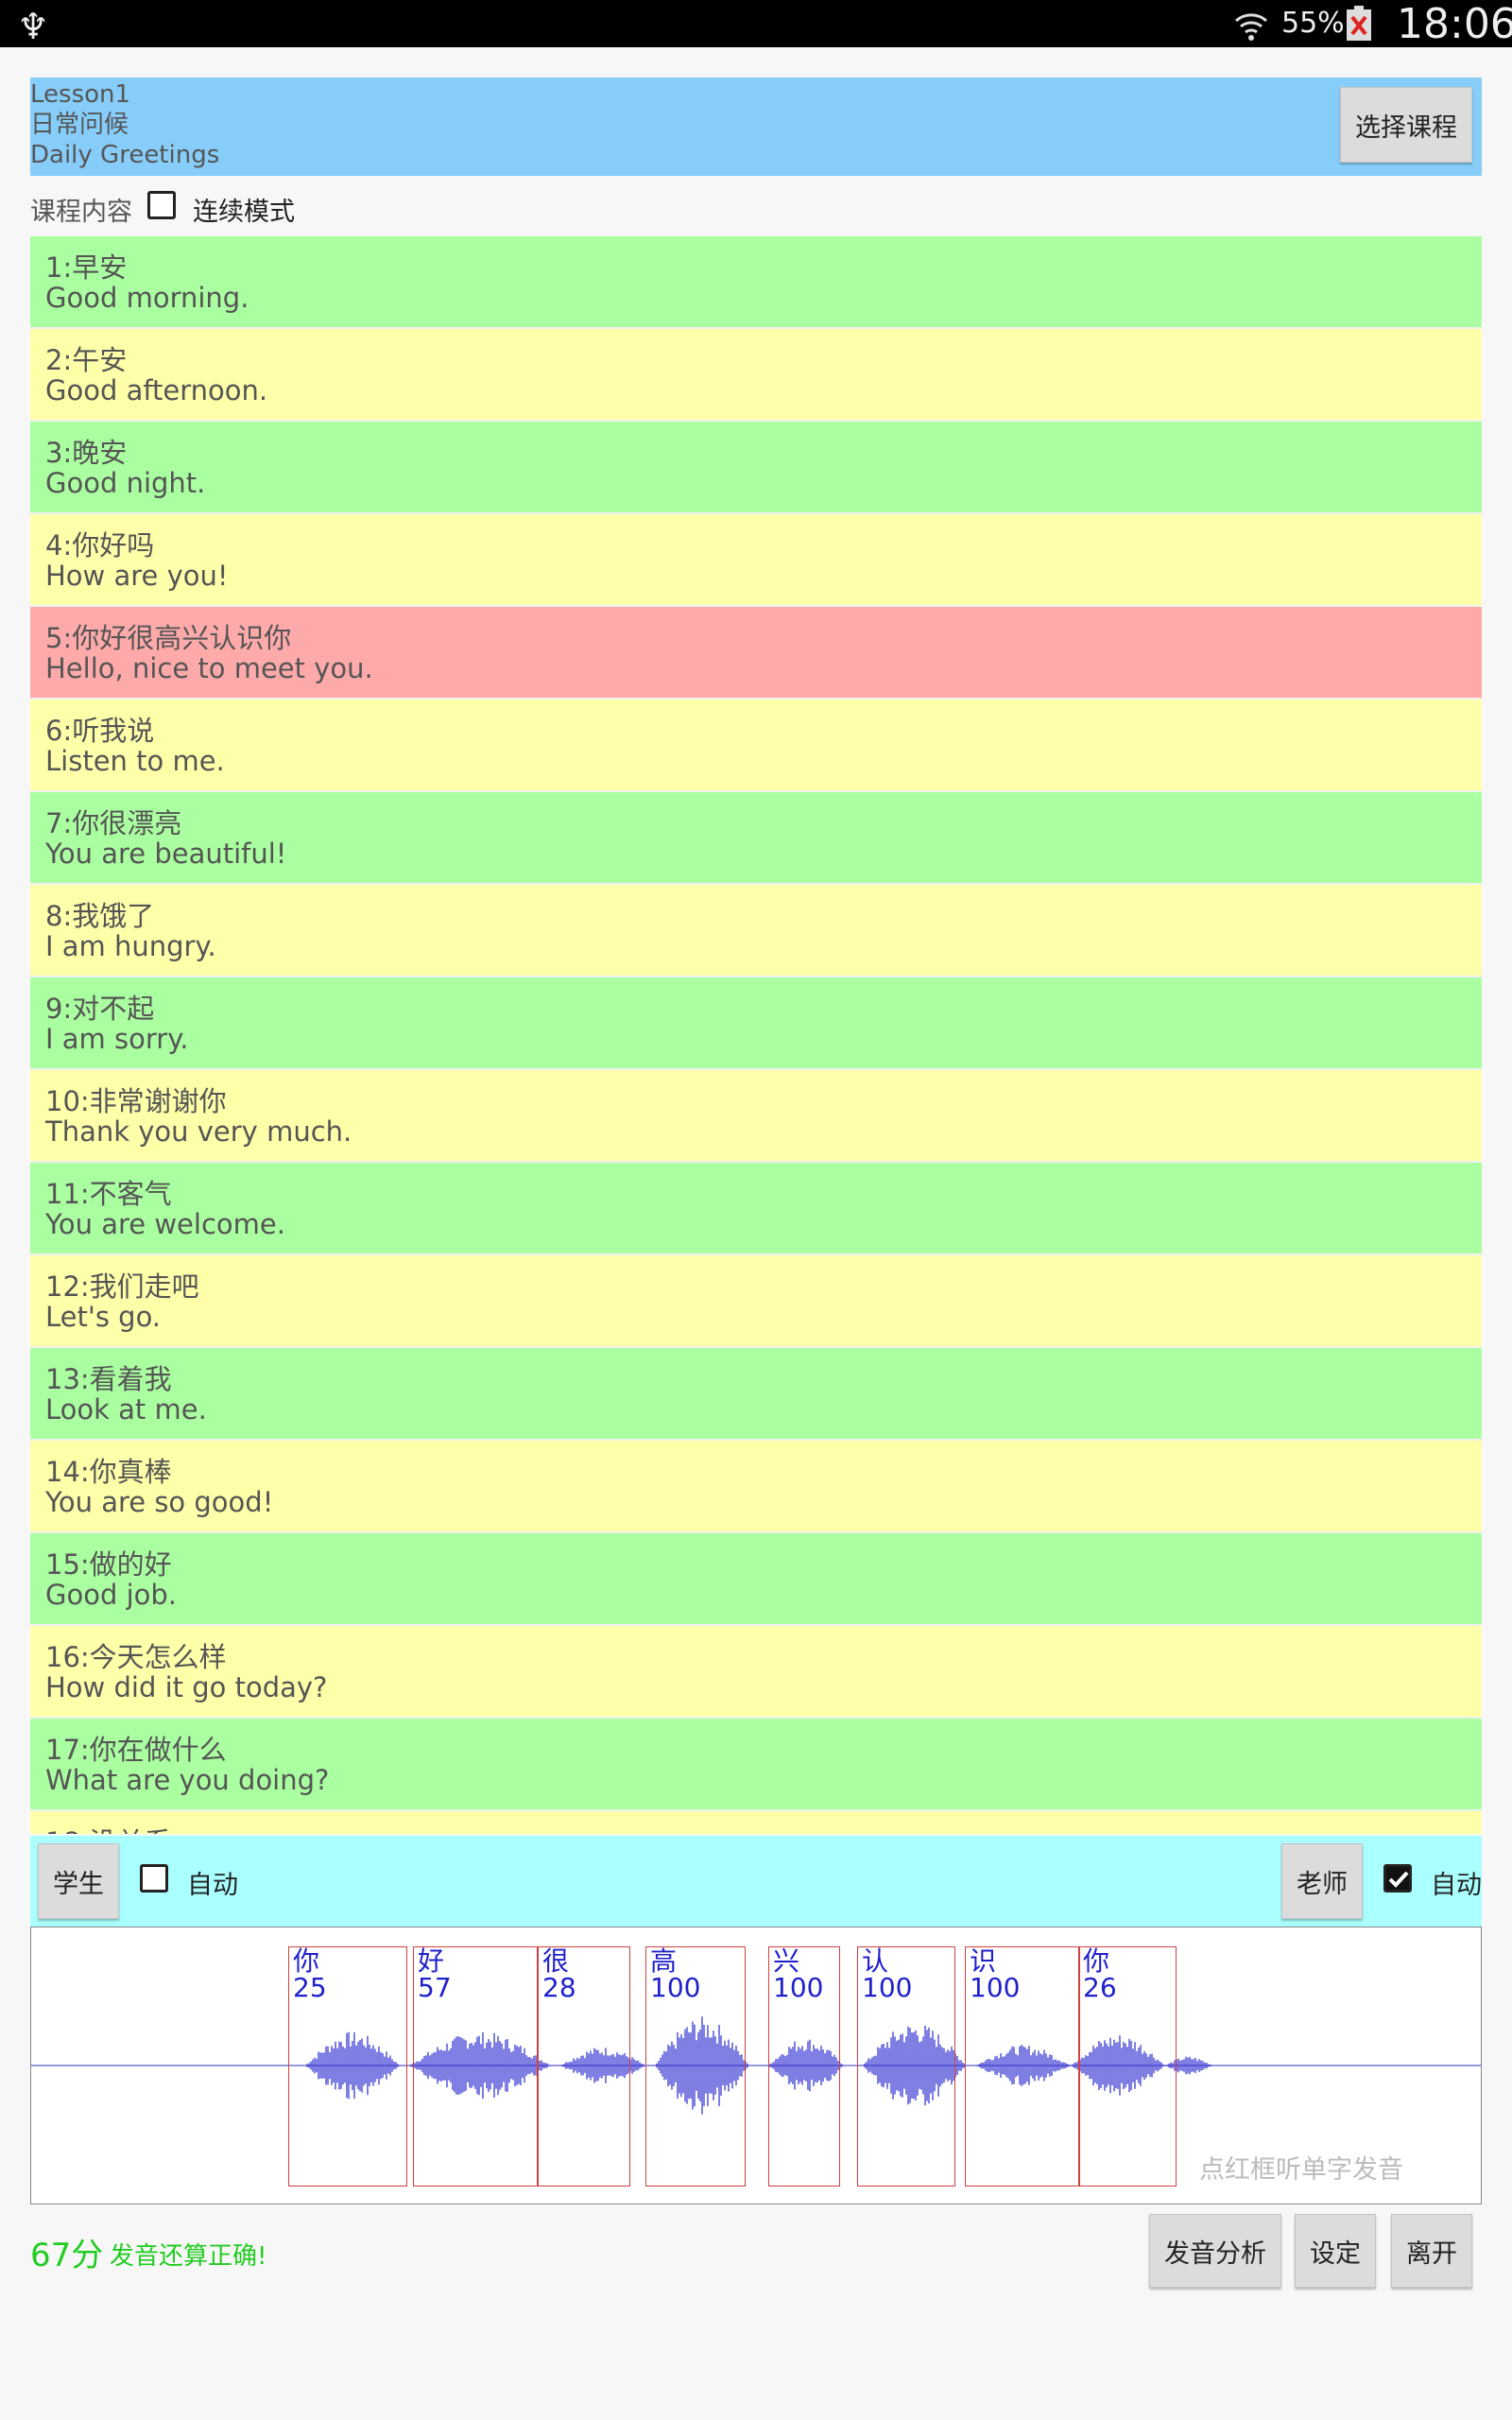  Describe the element at coordinates (475, 2066) in the screenshot. I see `syllable-box: 好 57` at that location.